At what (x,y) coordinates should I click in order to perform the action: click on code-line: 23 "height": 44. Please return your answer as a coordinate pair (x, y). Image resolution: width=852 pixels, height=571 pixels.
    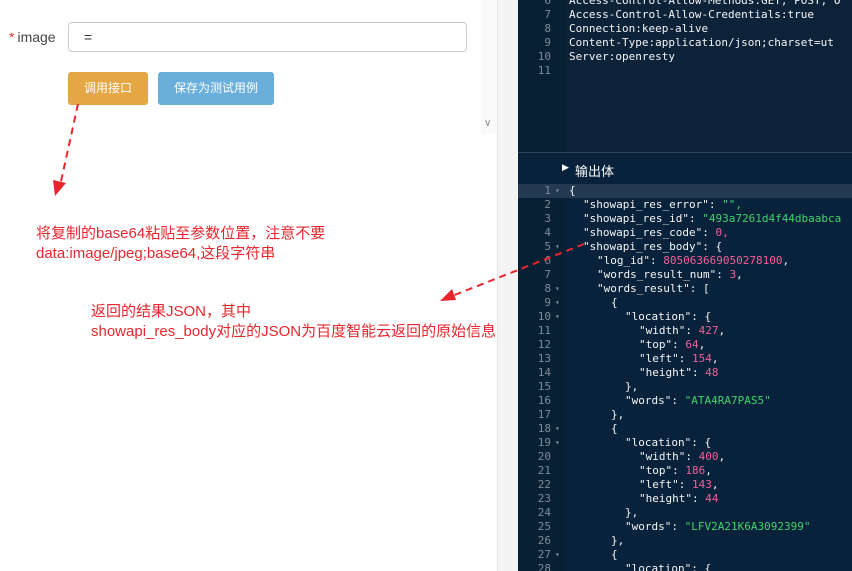
    Looking at the image, I should click on (685, 499).